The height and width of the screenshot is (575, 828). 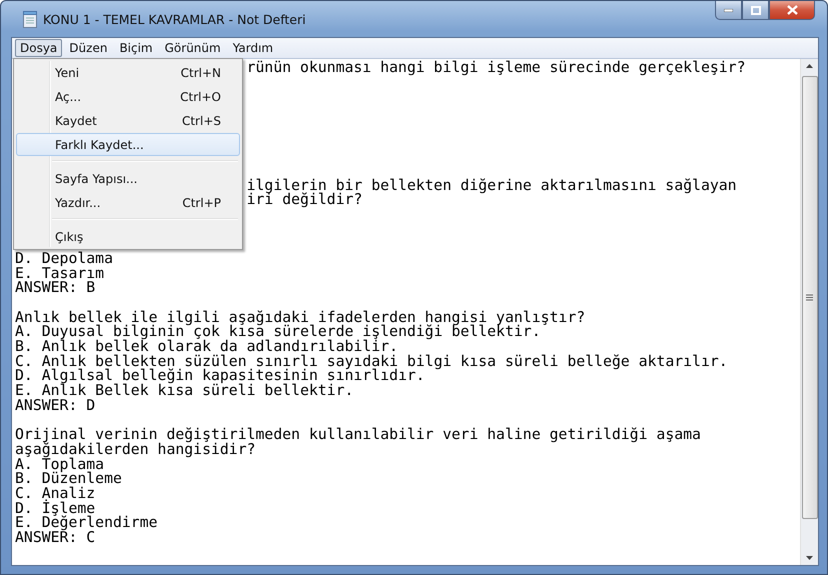 What do you see at coordinates (128, 72) in the screenshot?
I see `menu-item: Yeni Ctrl+N` at bounding box center [128, 72].